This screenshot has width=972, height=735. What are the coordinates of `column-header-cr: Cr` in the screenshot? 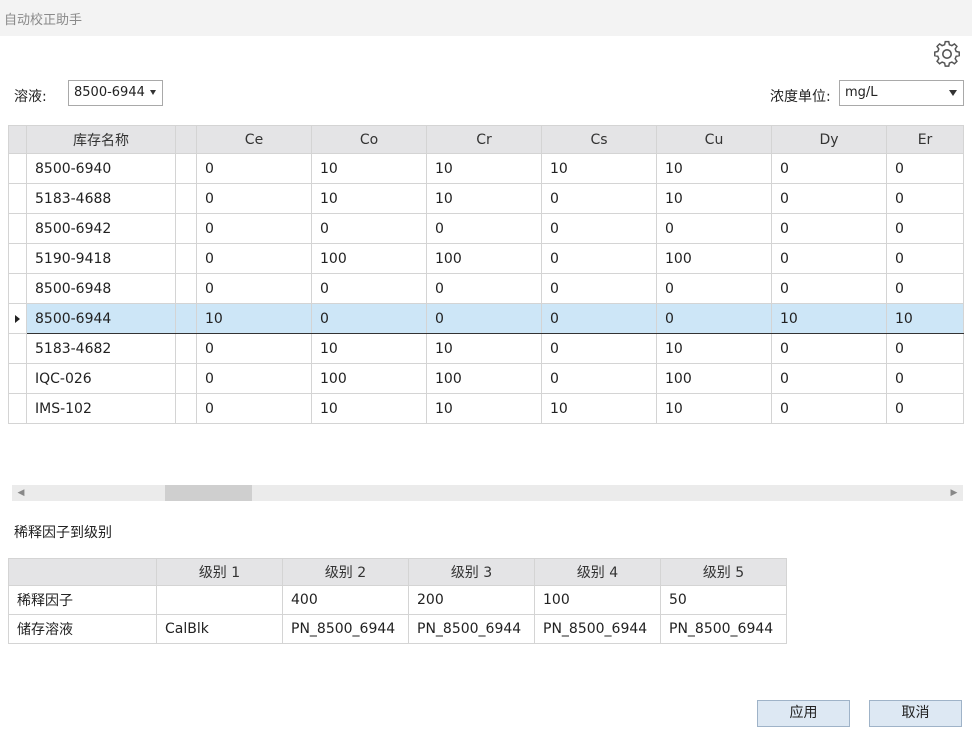 It's located at (484, 139).